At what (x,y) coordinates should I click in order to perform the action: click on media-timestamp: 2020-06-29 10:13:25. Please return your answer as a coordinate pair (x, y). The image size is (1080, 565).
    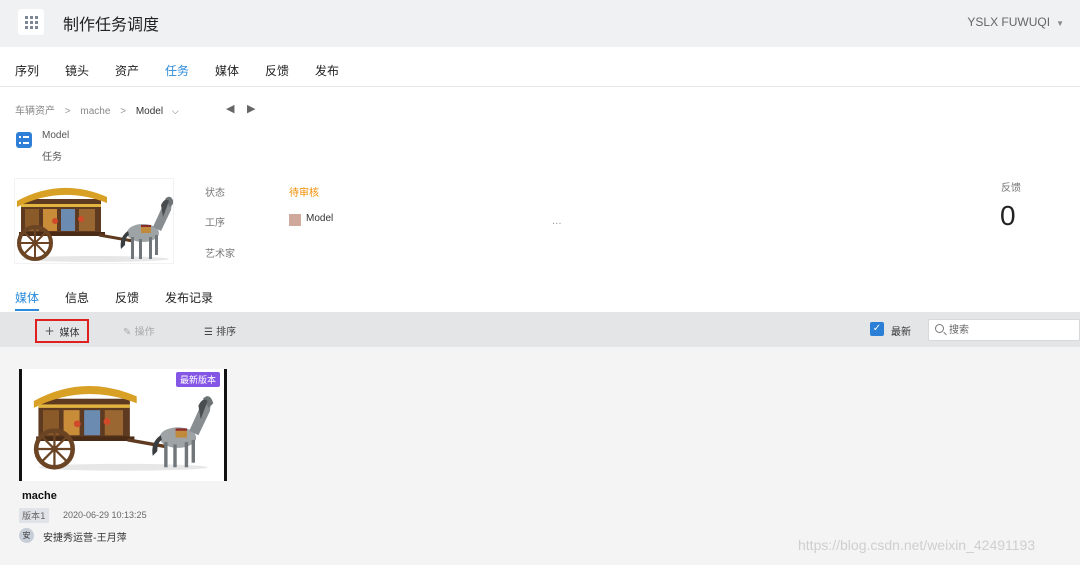
    Looking at the image, I should click on (105, 515).